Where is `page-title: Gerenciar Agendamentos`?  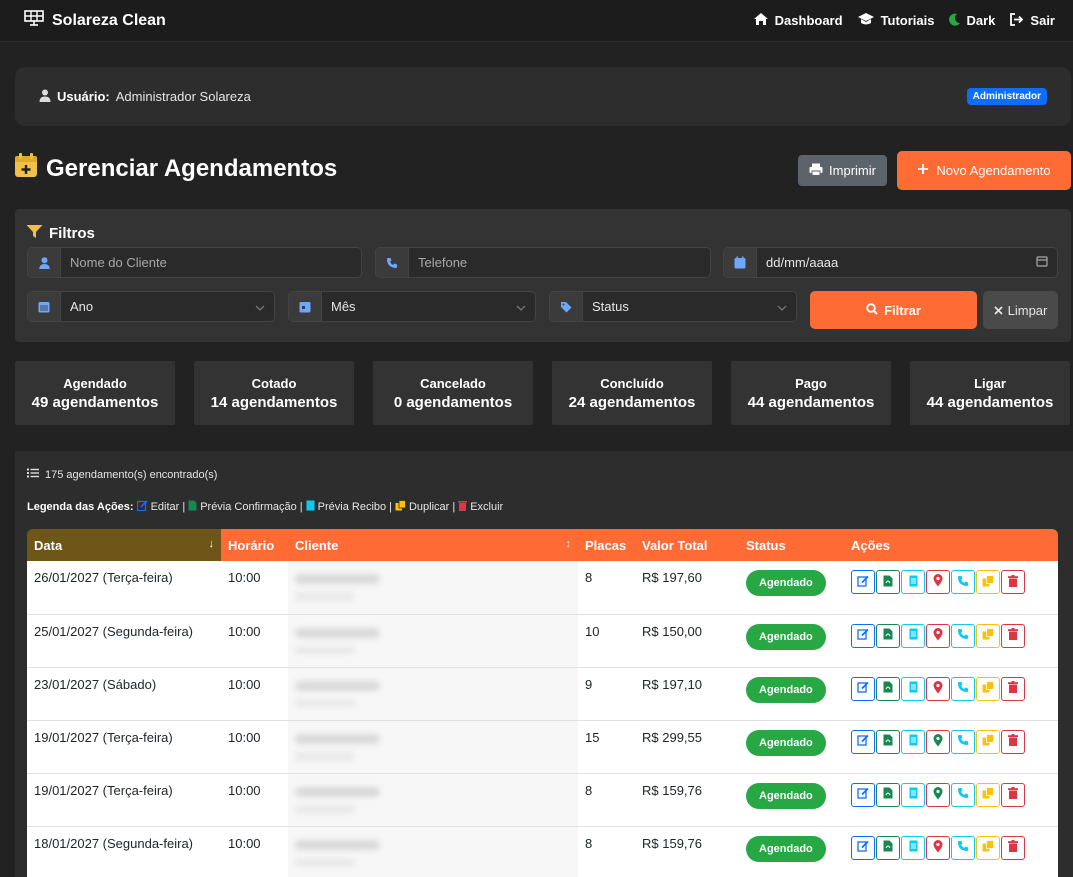 page-title: Gerenciar Agendamentos is located at coordinates (175, 168).